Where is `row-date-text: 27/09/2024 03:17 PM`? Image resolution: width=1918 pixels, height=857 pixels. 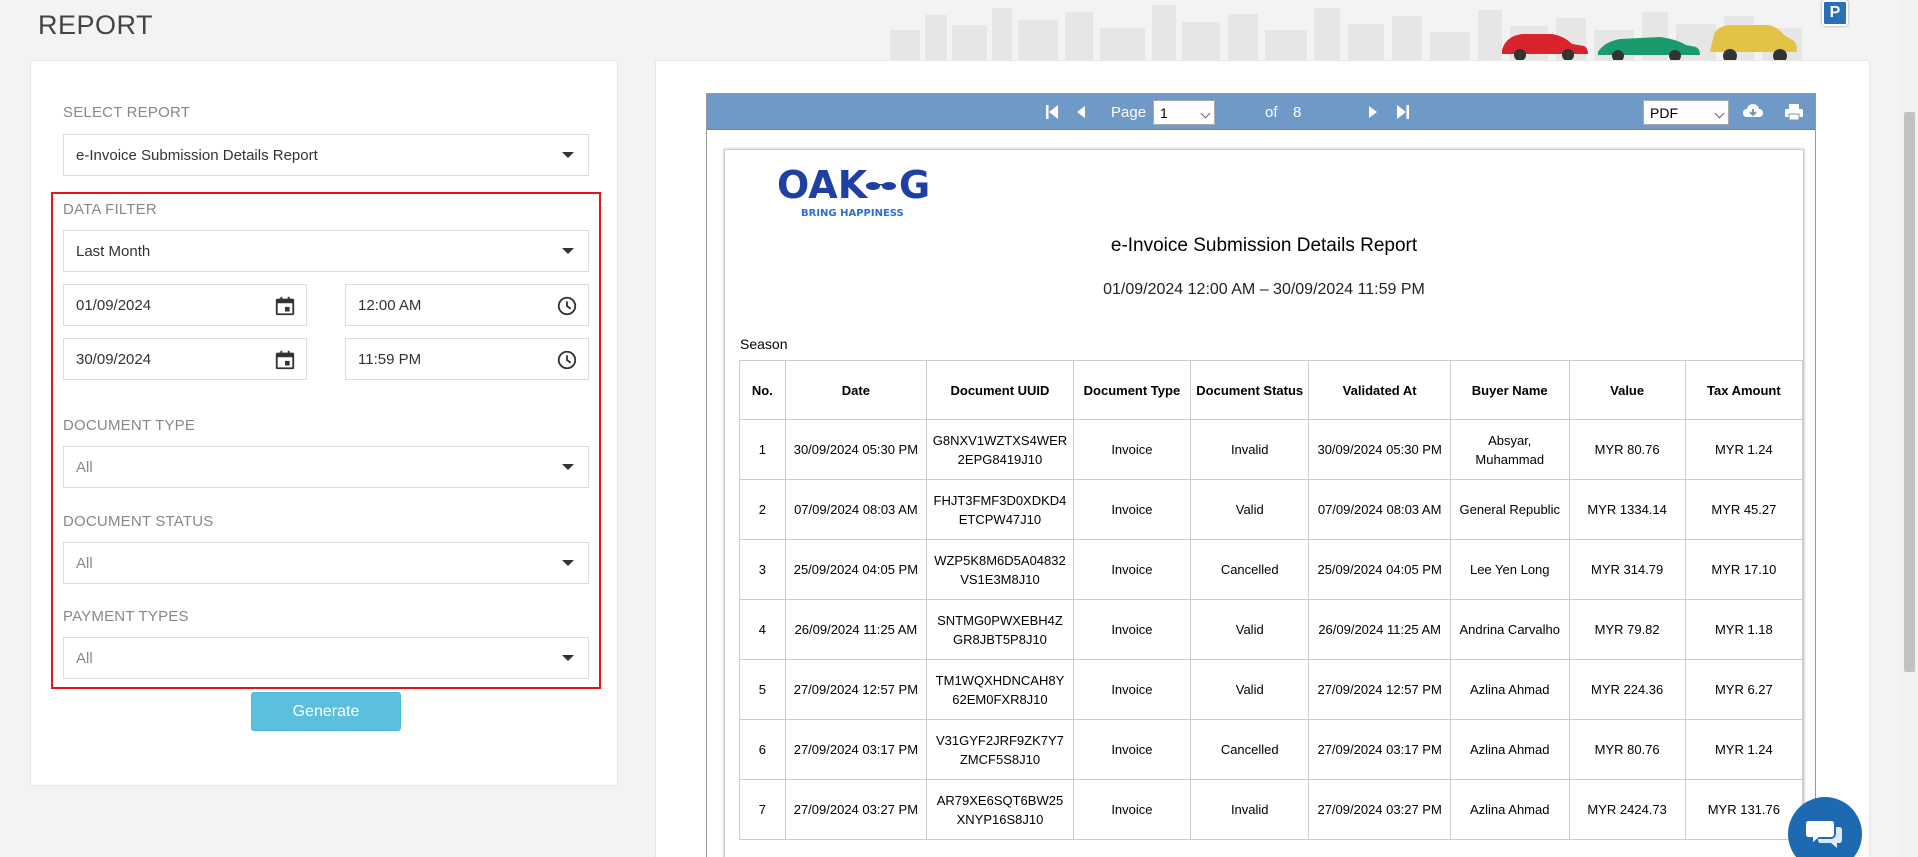
row-date-text: 27/09/2024 03:17 PM is located at coordinates (856, 749).